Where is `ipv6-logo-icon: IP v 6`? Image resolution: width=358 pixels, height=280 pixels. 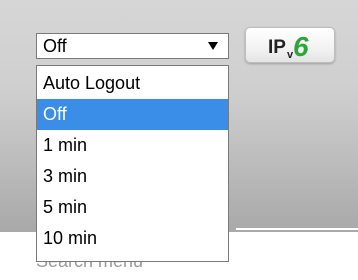 ipv6-logo-icon: IP v 6 is located at coordinates (288, 46).